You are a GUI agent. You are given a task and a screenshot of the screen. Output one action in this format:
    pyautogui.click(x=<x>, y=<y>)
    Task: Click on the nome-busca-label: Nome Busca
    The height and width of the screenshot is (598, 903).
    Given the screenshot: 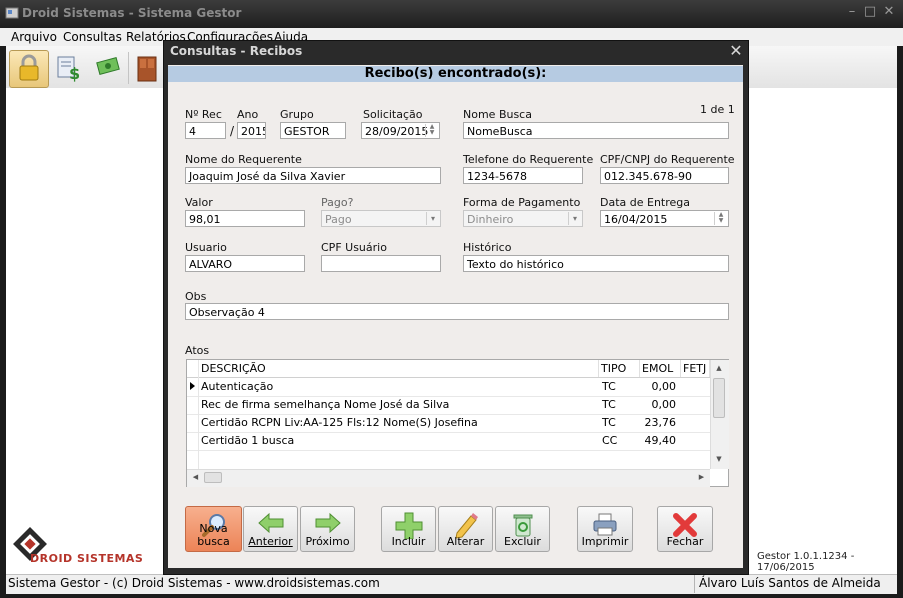 What is the action you would take?
    pyautogui.click(x=497, y=114)
    